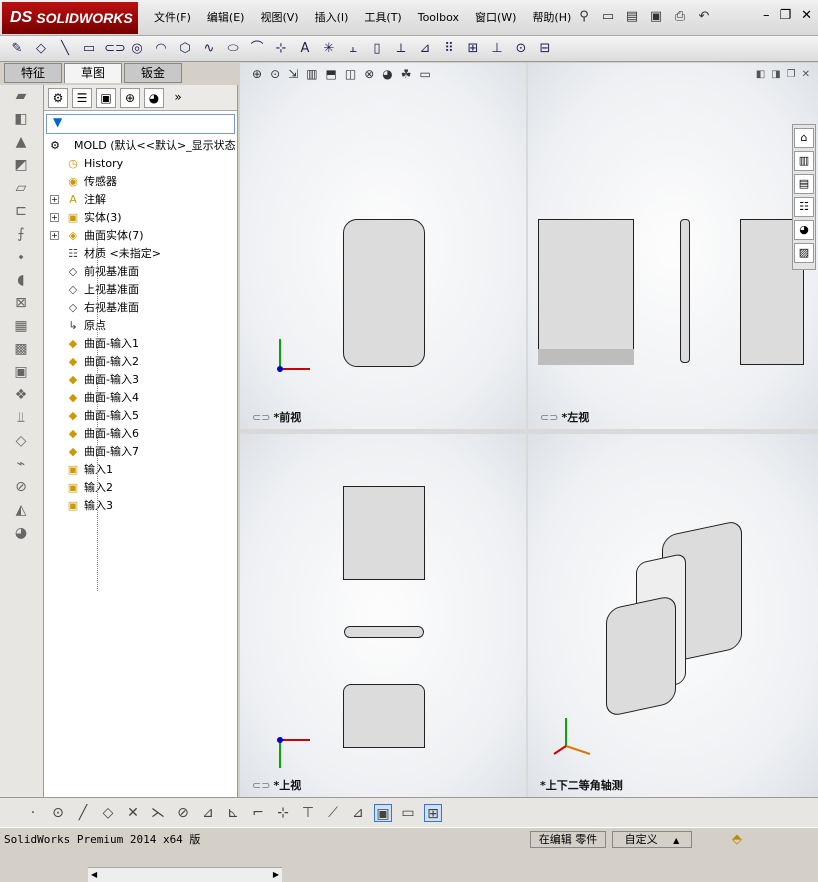  What do you see at coordinates (33, 813) in the screenshot?
I see `point-snap-icon: ·` at bounding box center [33, 813].